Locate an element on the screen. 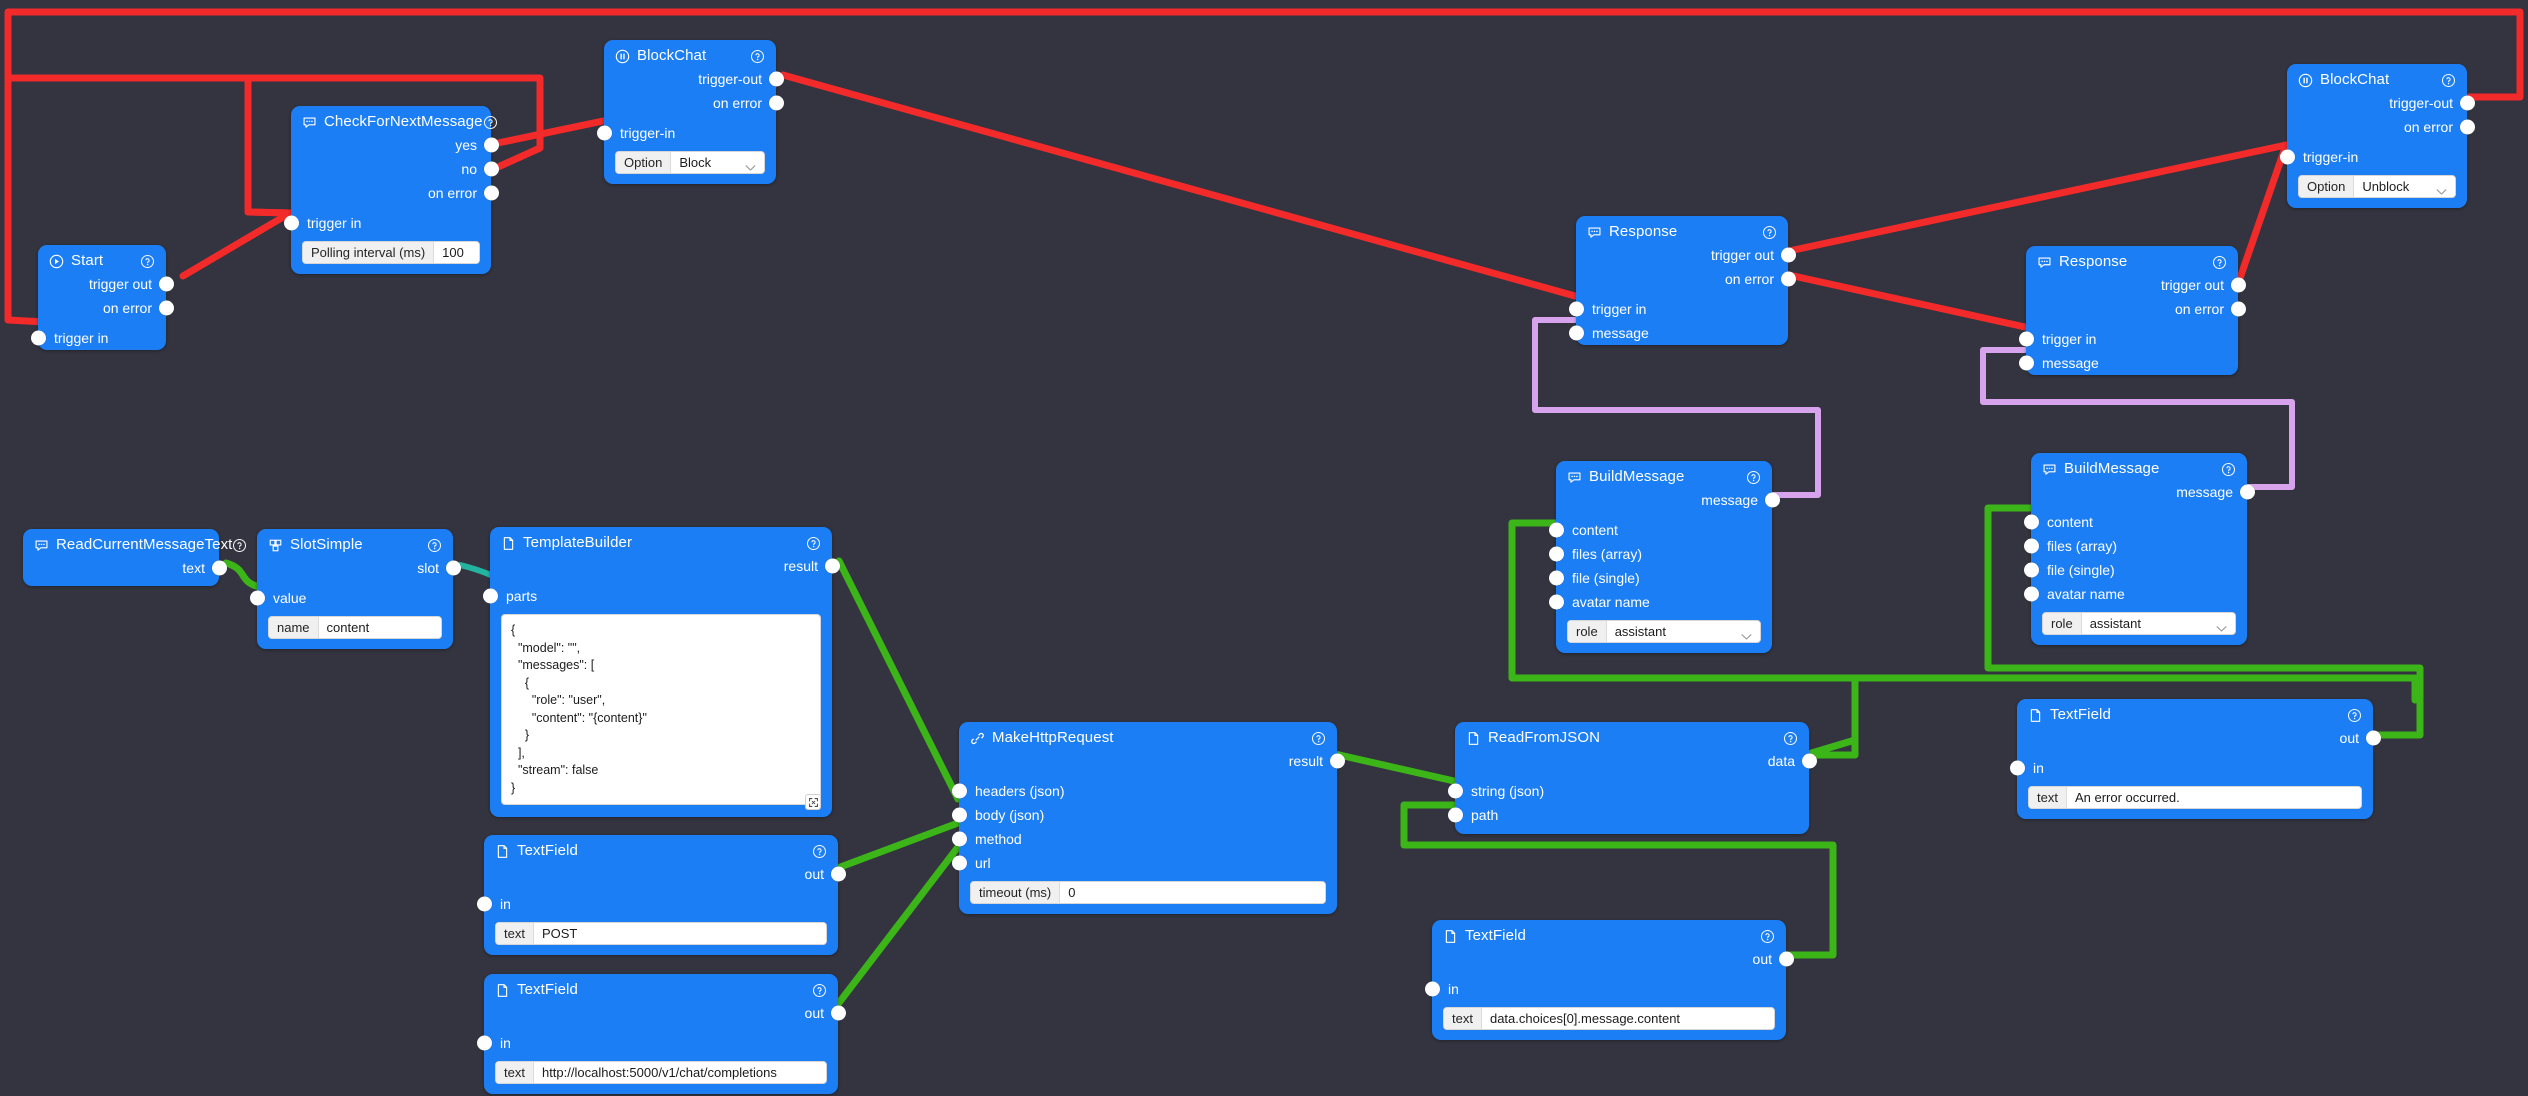 The width and height of the screenshot is (2528, 1096). select-field: Option Block is located at coordinates (690, 162).